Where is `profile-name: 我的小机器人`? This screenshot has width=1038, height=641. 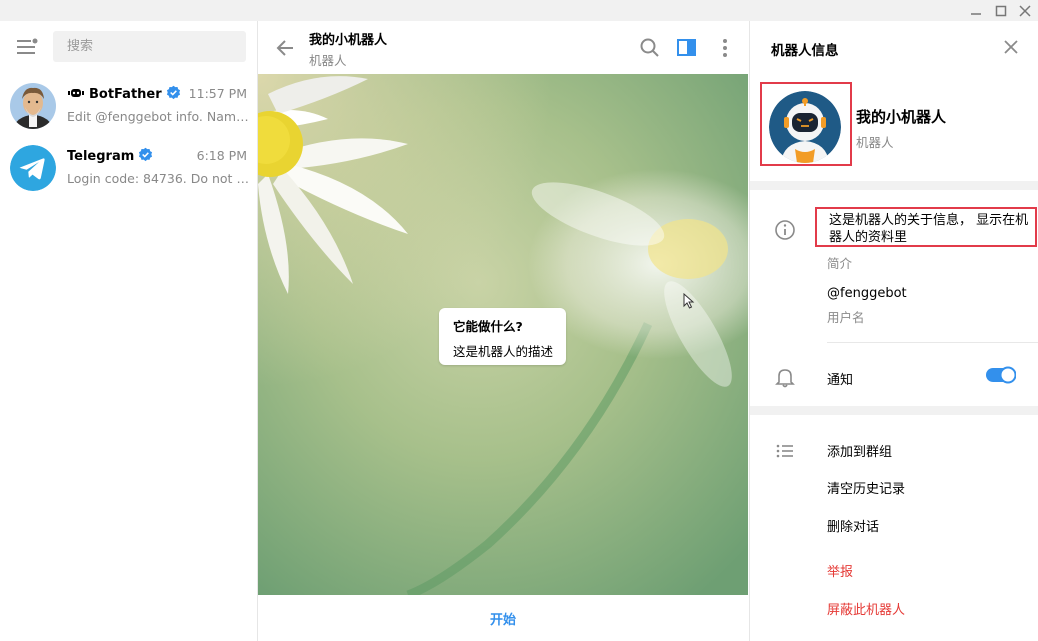
profile-name: 我的小机器人 is located at coordinates (901, 117).